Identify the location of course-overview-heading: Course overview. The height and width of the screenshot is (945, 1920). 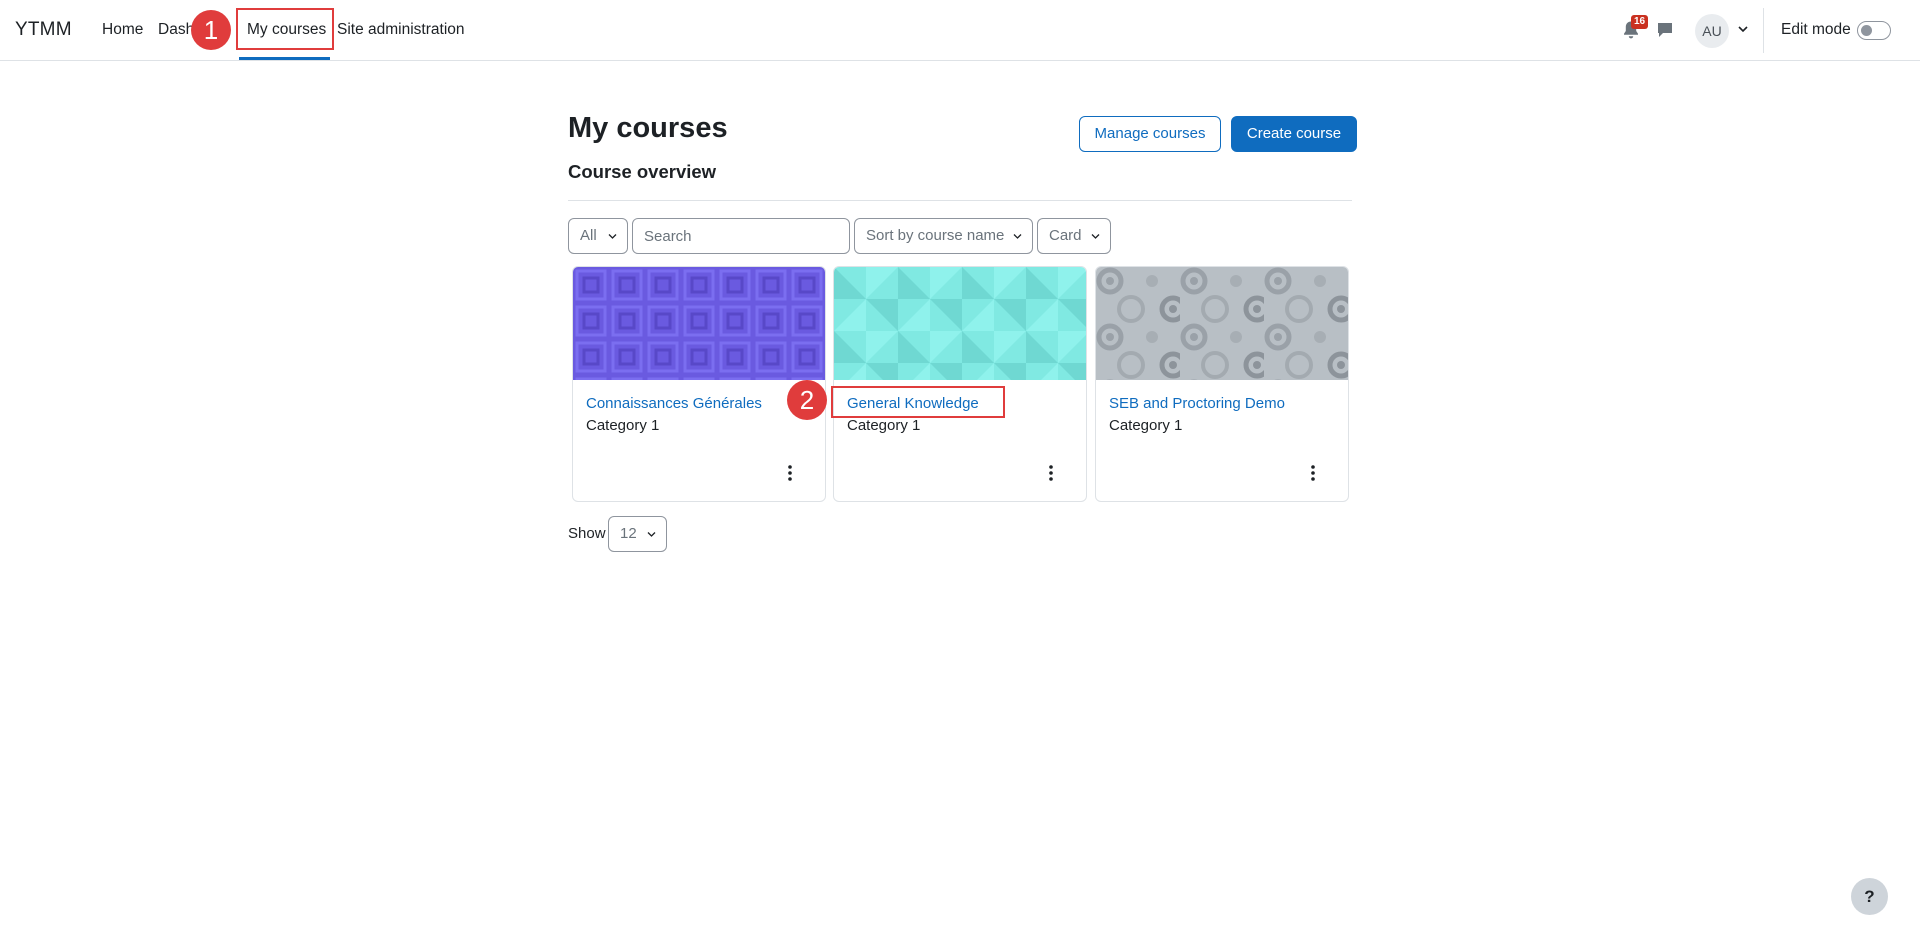
(642, 171).